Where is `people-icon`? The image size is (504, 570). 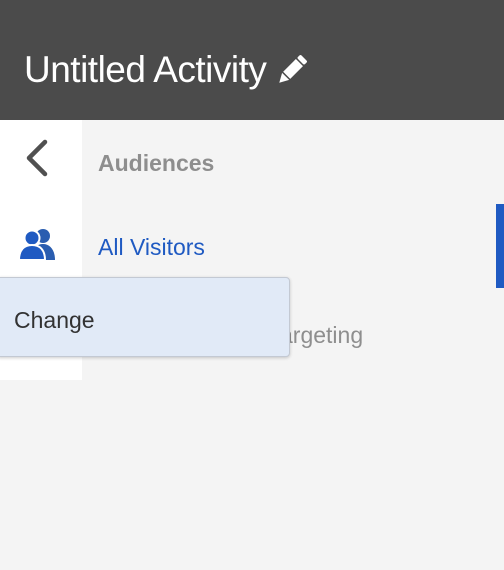 people-icon is located at coordinates (37, 244).